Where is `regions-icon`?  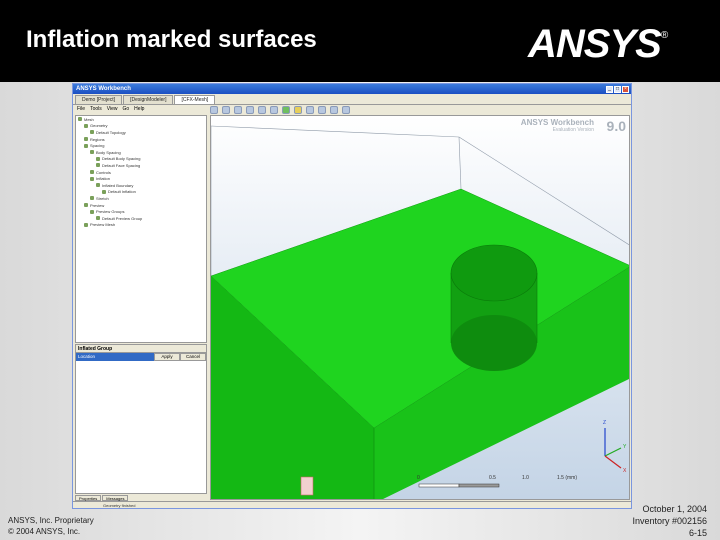
regions-icon is located at coordinates (86, 139).